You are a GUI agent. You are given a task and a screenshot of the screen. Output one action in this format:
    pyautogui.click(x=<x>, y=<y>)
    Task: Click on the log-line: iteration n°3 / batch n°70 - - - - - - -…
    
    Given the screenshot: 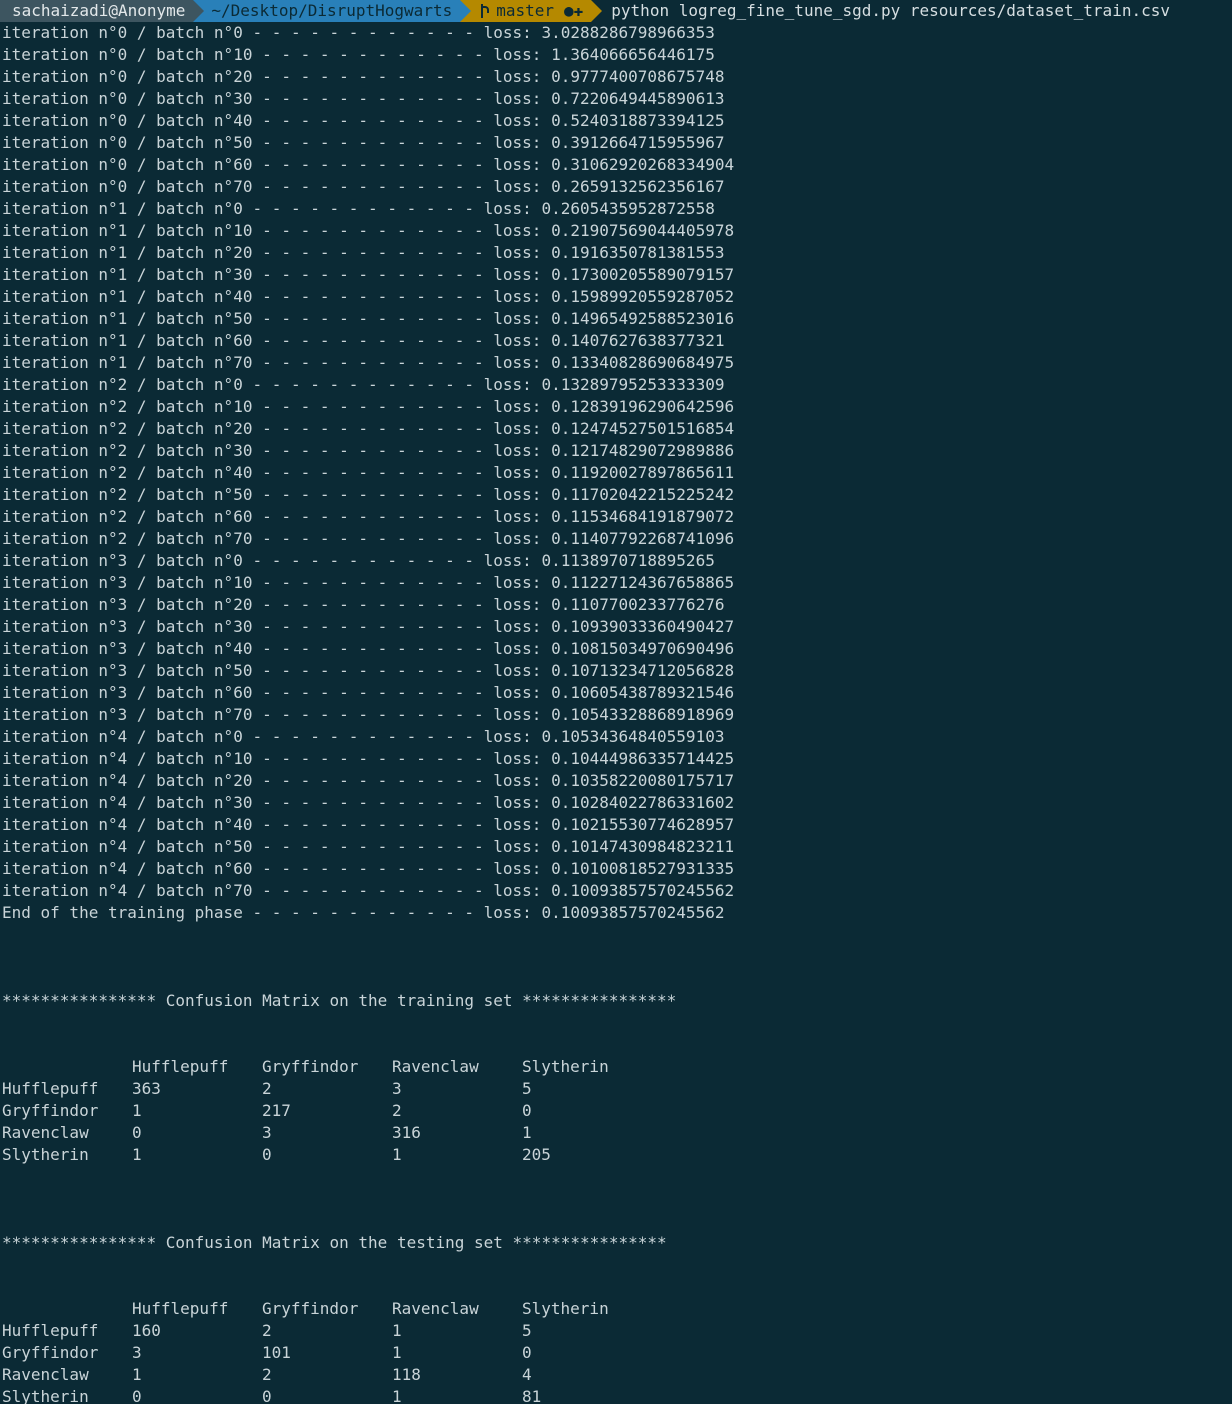 What is the action you would take?
    pyautogui.click(x=368, y=714)
    